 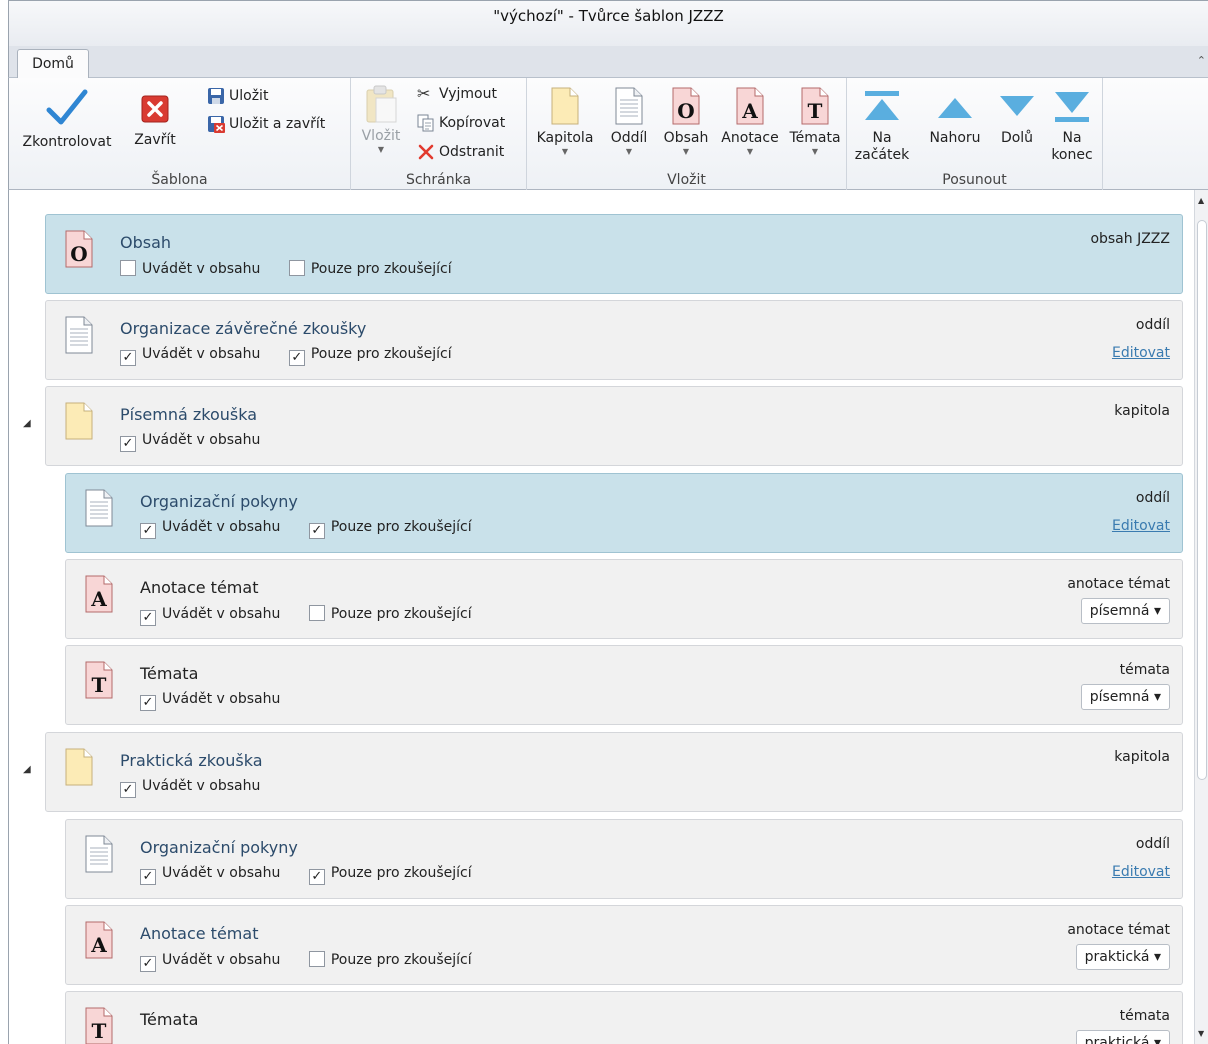 What do you see at coordinates (199, 933) in the screenshot?
I see `item-title: Anotace témat` at bounding box center [199, 933].